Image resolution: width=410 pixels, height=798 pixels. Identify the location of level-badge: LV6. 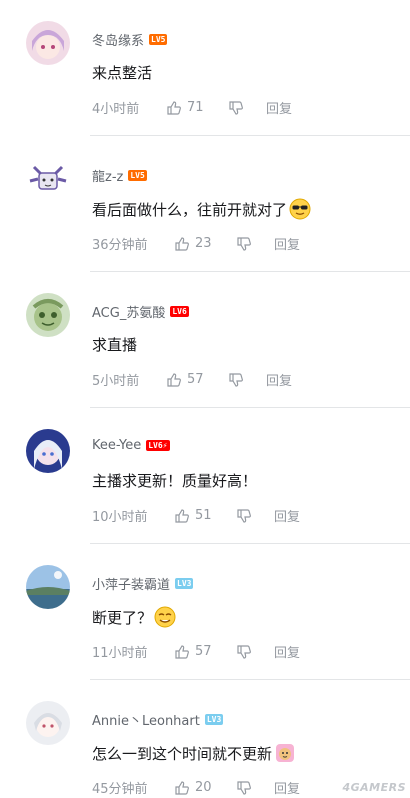
(179, 311).